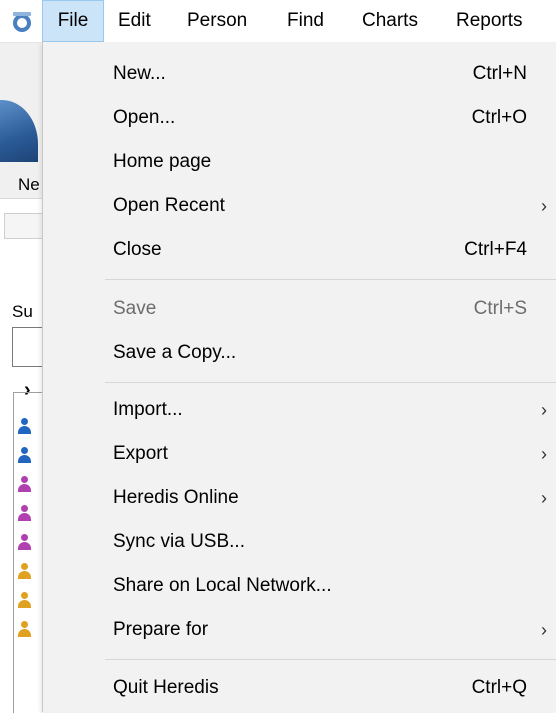  Describe the element at coordinates (499, 117) in the screenshot. I see `menu-item-shortcut: Ctrl+O` at that location.